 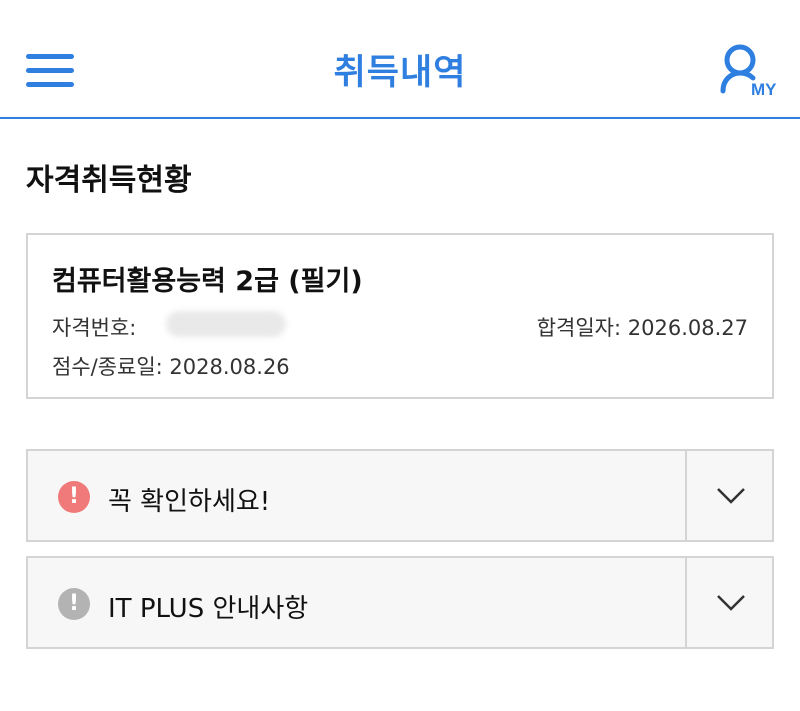 I want to click on accordion-label: 꼭 확인하세요!, so click(x=189, y=502).